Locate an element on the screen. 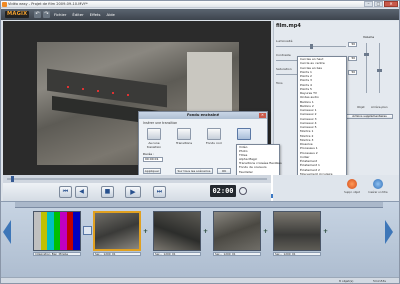 The width and height of the screenshot is (400, 284). volume-background-slider is located at coordinates (379, 68).